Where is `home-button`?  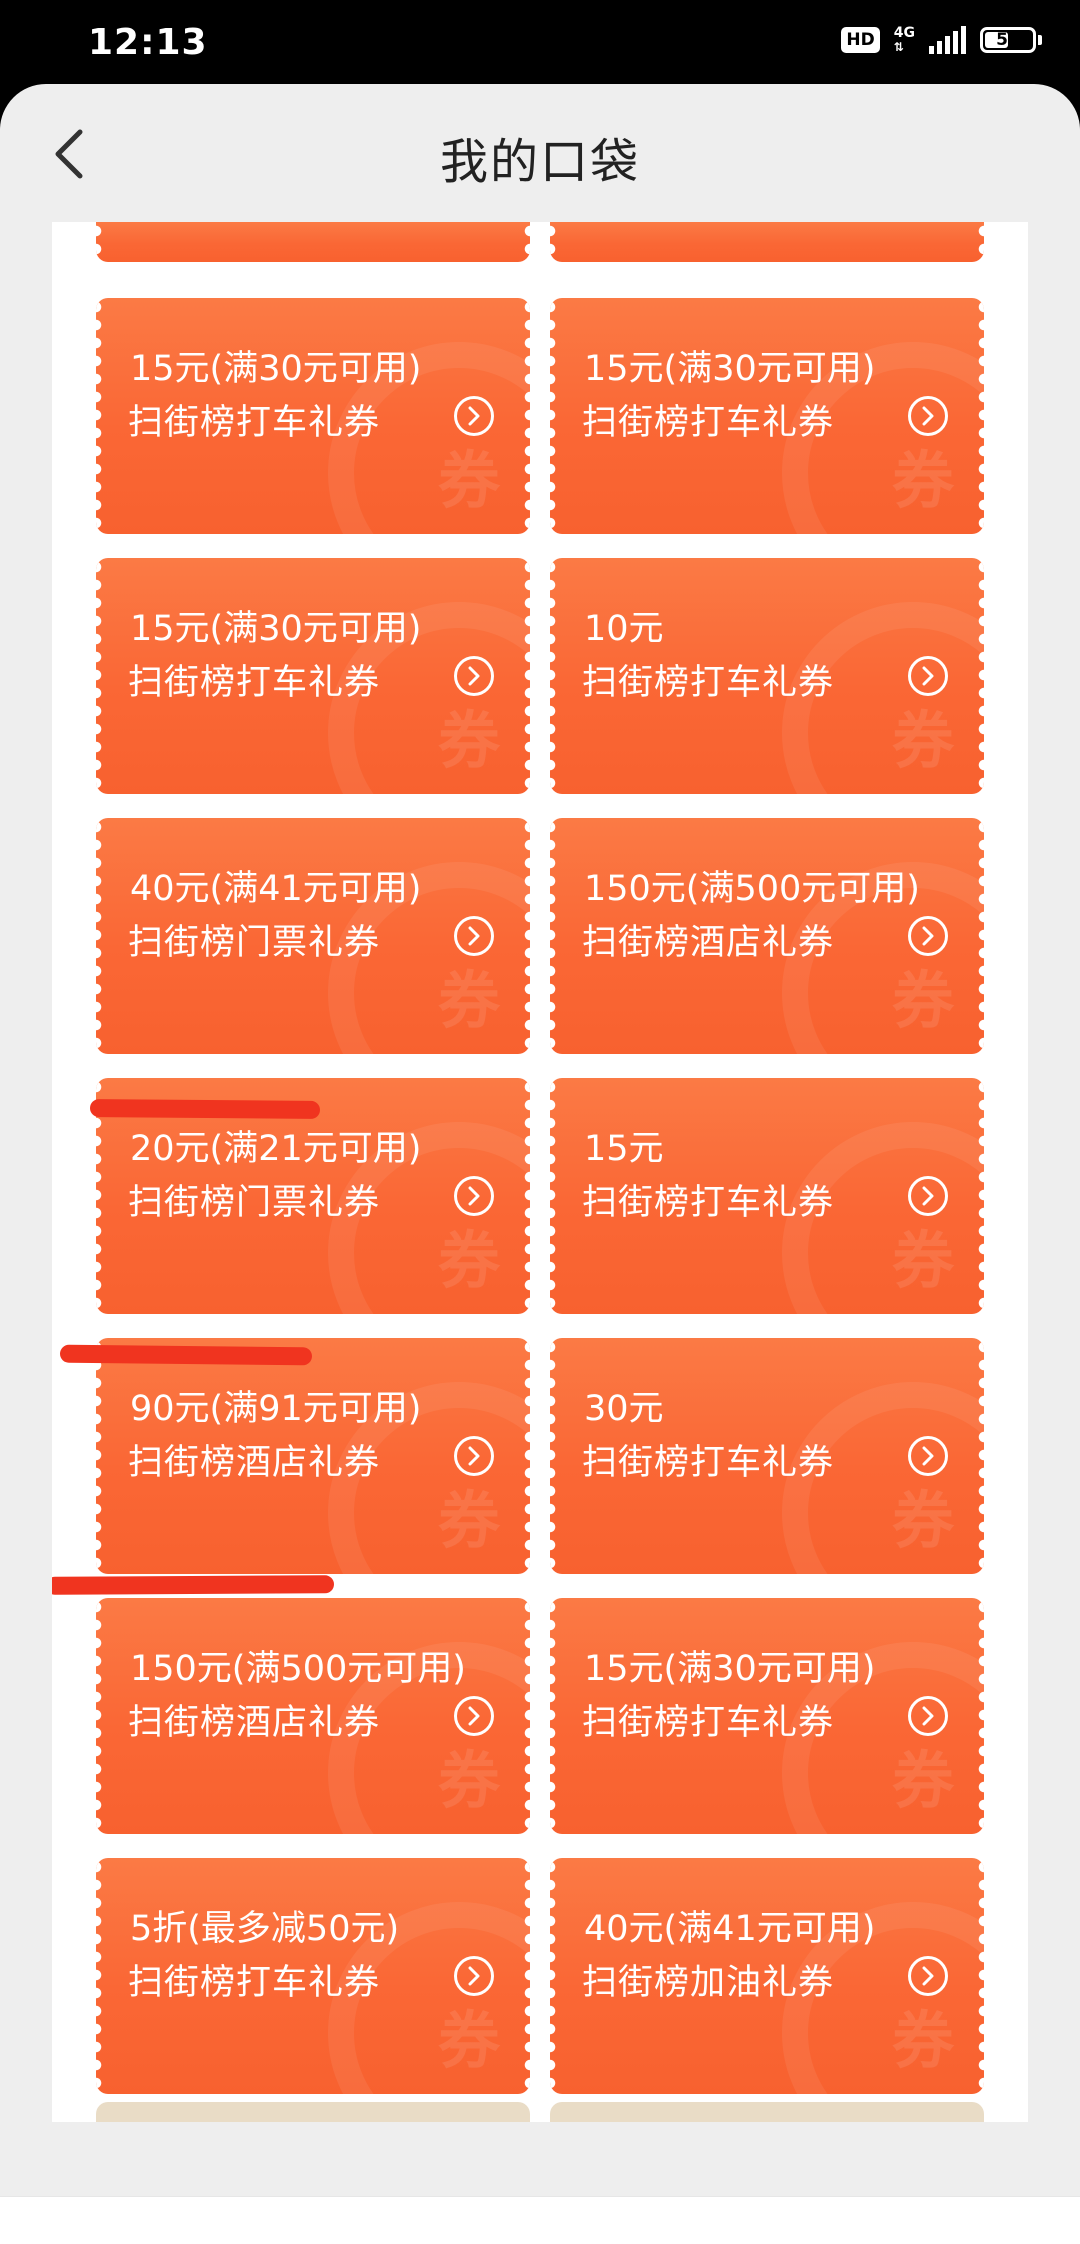 home-button is located at coordinates (538, 2240).